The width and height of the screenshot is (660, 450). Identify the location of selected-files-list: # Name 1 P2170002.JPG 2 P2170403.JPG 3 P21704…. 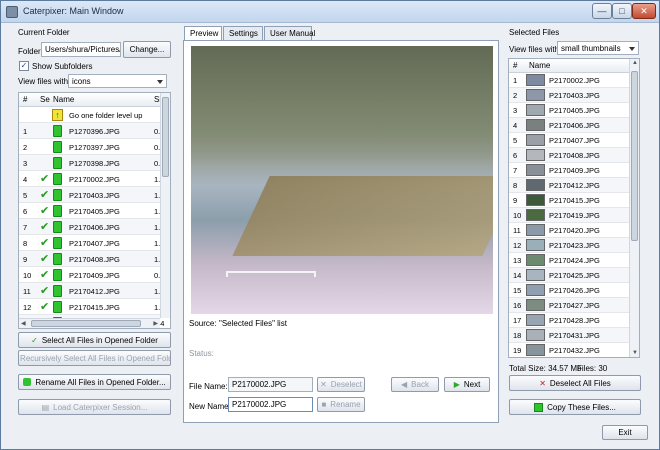
(574, 208).